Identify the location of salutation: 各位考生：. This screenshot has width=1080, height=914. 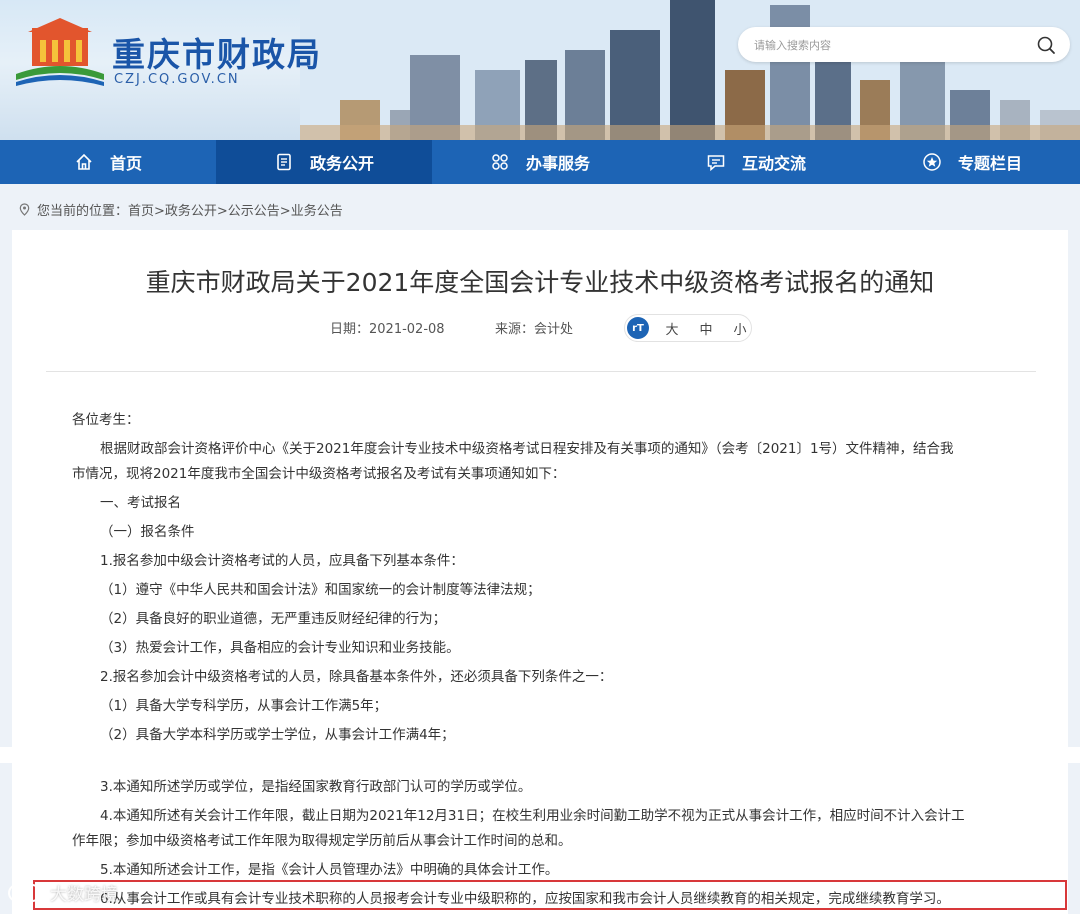
(106, 420).